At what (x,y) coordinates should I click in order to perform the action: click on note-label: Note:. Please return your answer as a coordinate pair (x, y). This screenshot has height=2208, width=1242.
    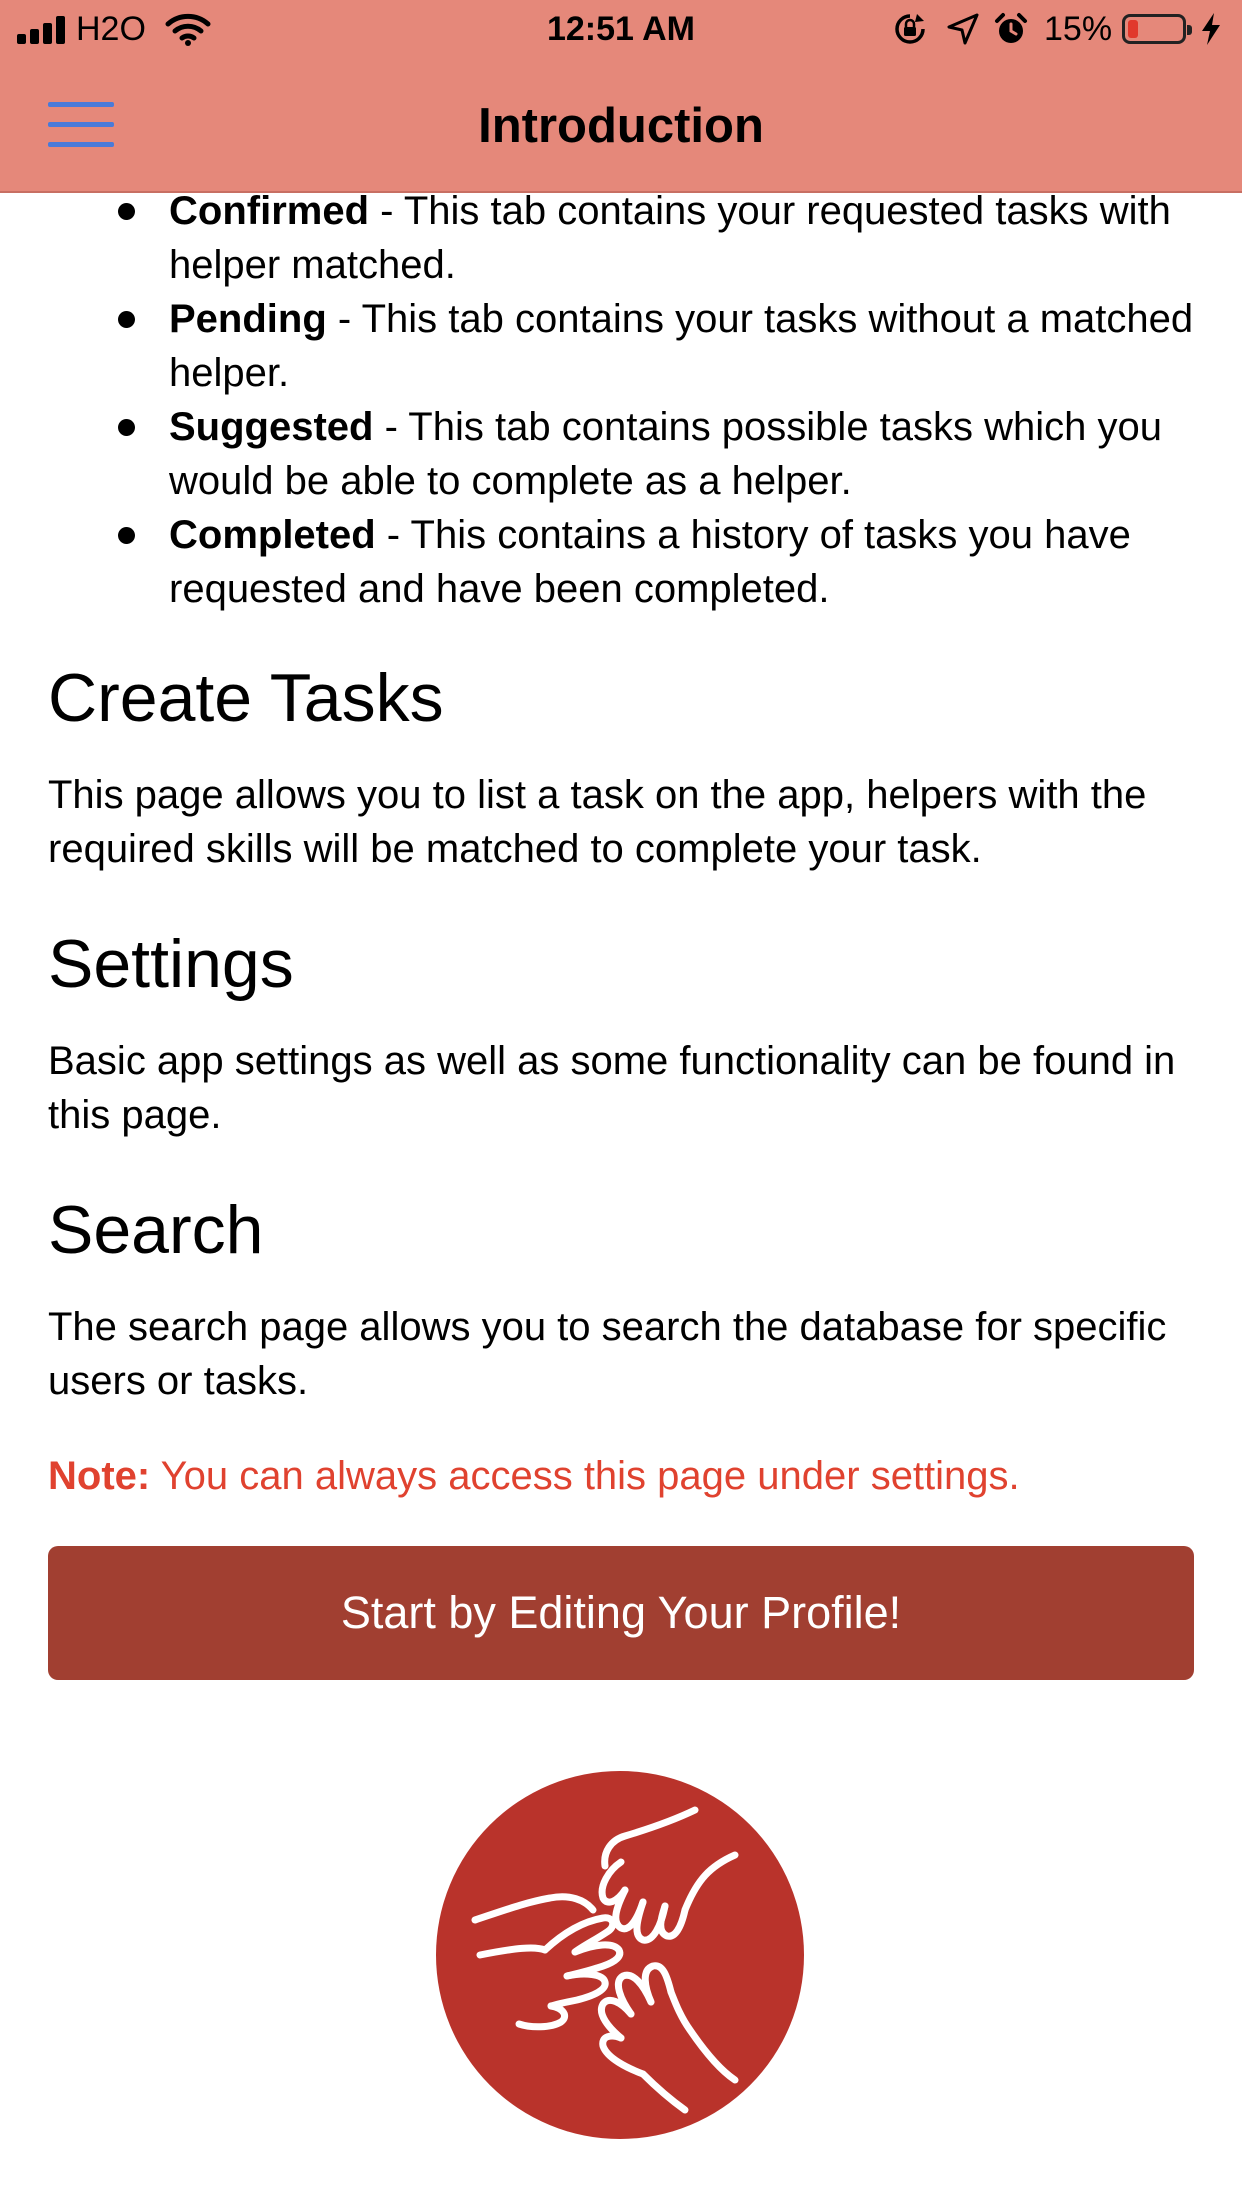
    Looking at the image, I should click on (99, 1476).